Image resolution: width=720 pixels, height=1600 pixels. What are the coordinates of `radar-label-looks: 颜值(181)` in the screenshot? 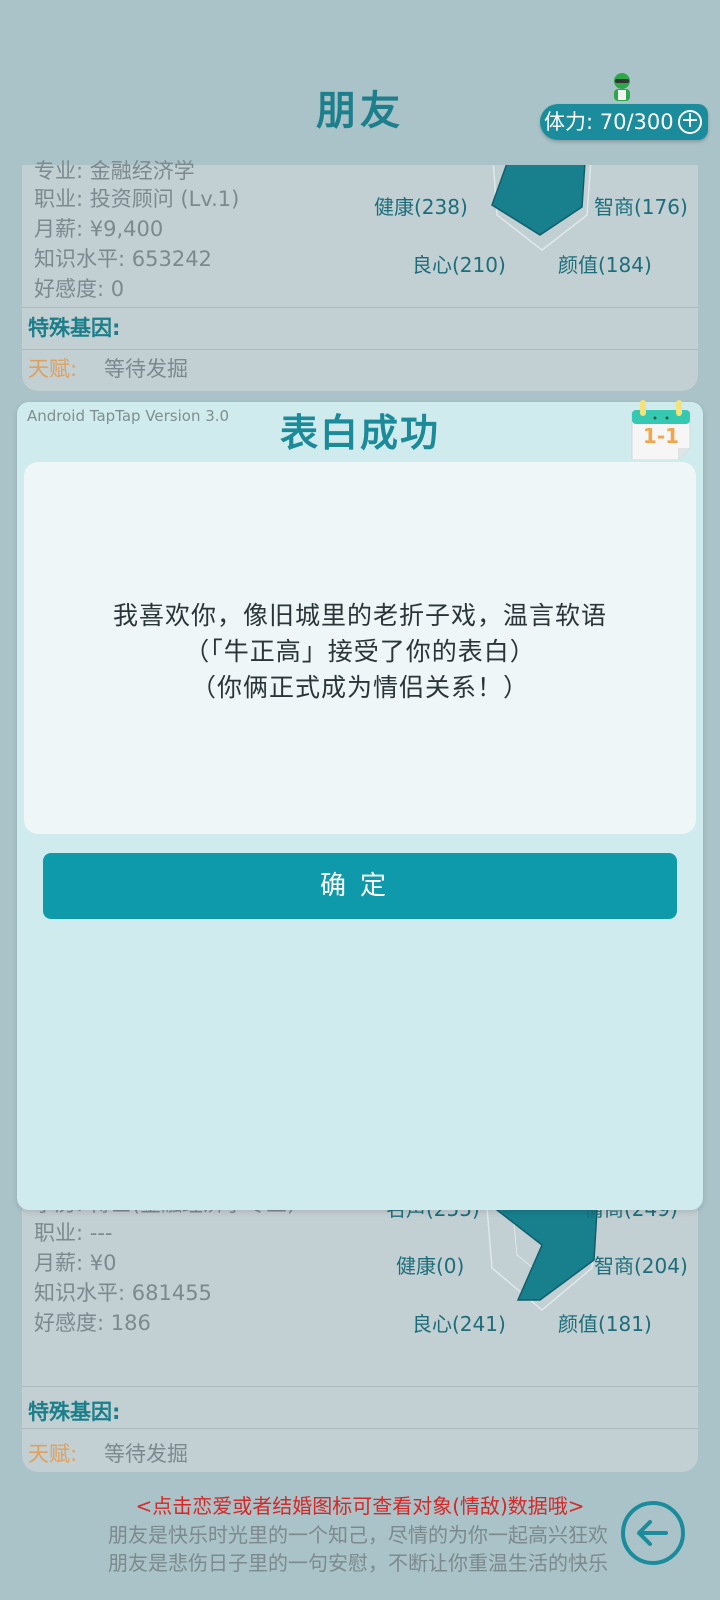 It's located at (605, 1324).